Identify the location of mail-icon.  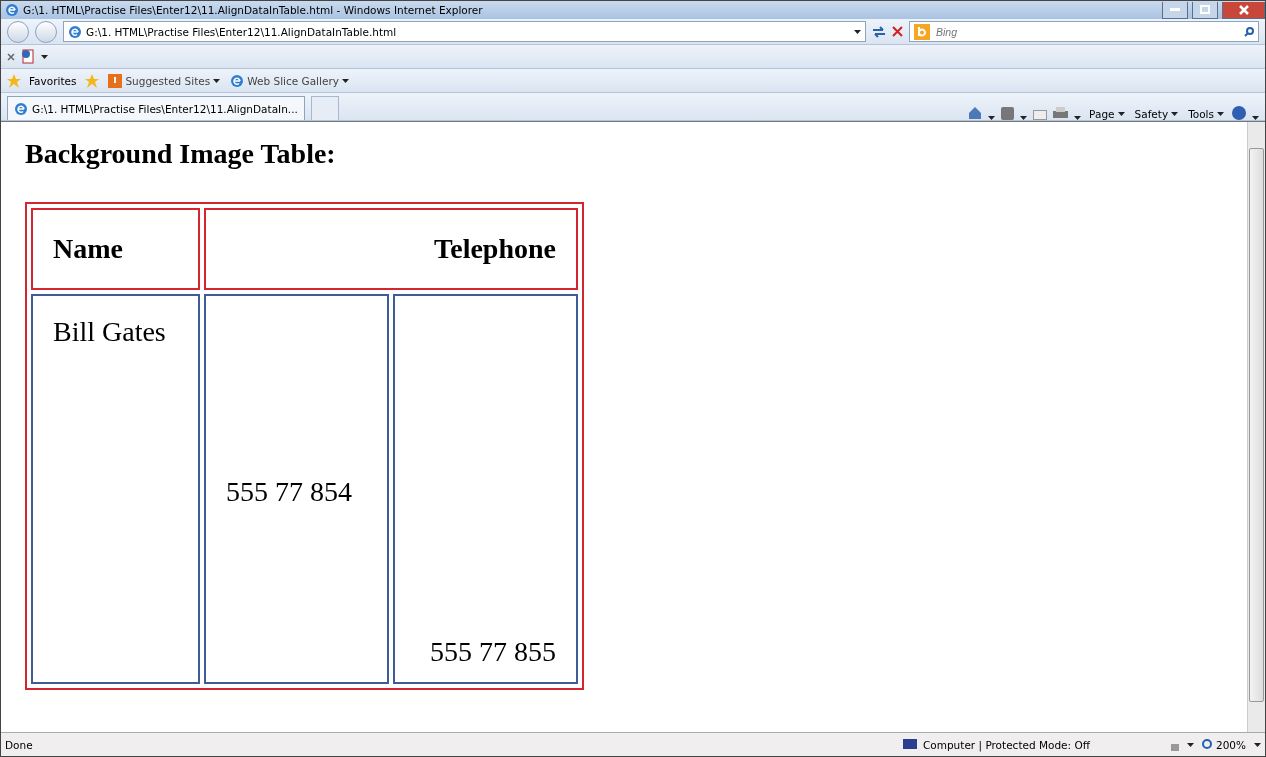
(1040, 115).